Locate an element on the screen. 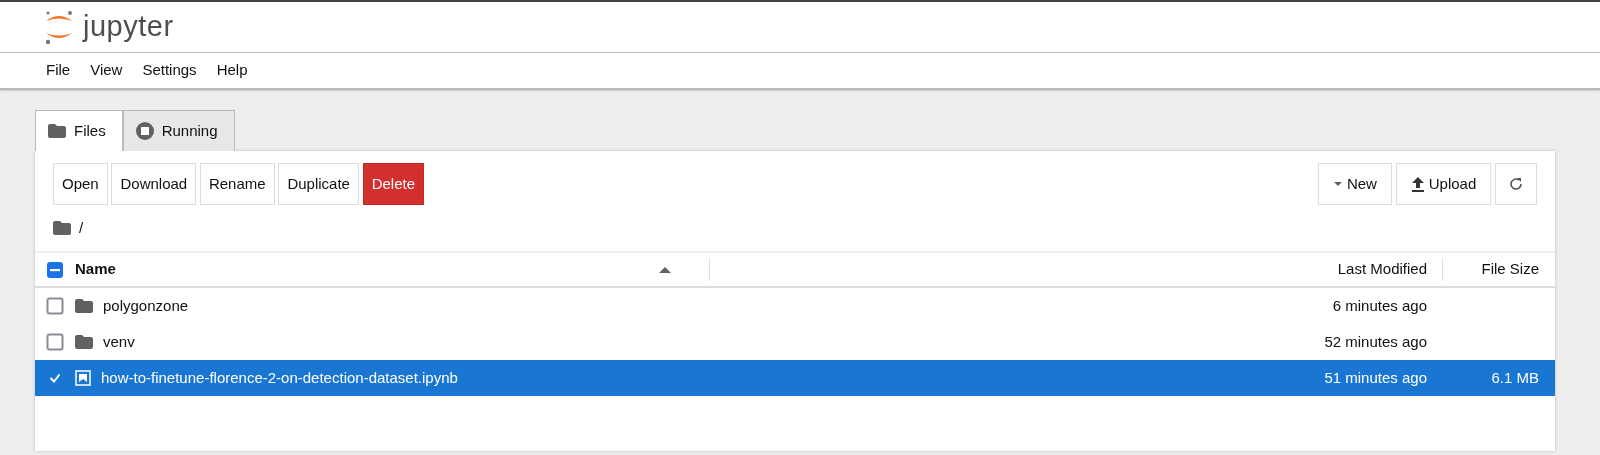 The image size is (1600, 455). refresh-button is located at coordinates (1516, 184).